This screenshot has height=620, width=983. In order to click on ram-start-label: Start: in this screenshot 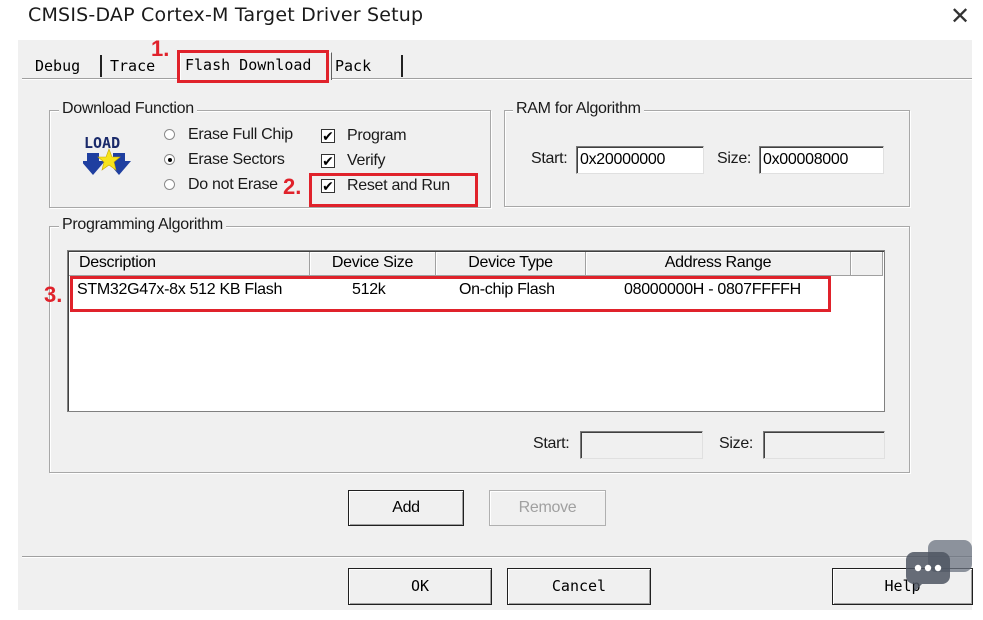, I will do `click(549, 158)`.